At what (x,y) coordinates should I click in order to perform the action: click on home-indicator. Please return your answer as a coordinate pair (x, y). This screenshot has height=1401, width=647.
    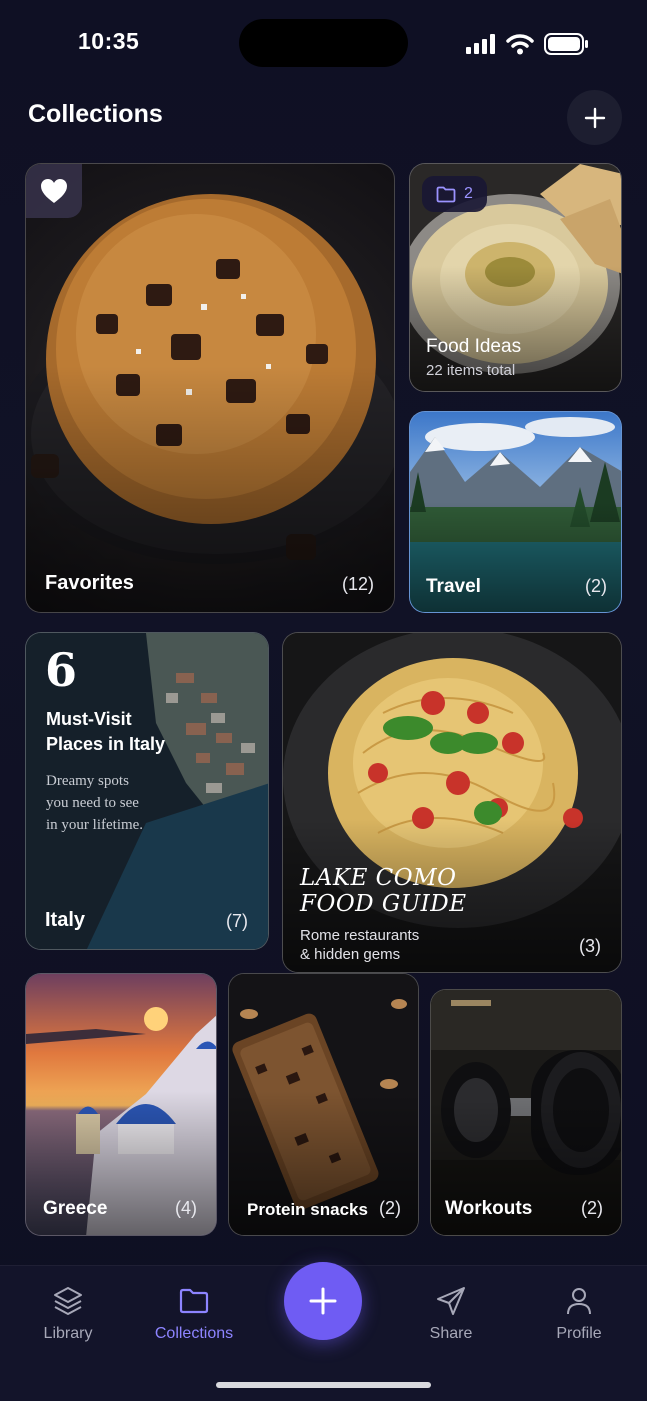
    Looking at the image, I should click on (323, 1385).